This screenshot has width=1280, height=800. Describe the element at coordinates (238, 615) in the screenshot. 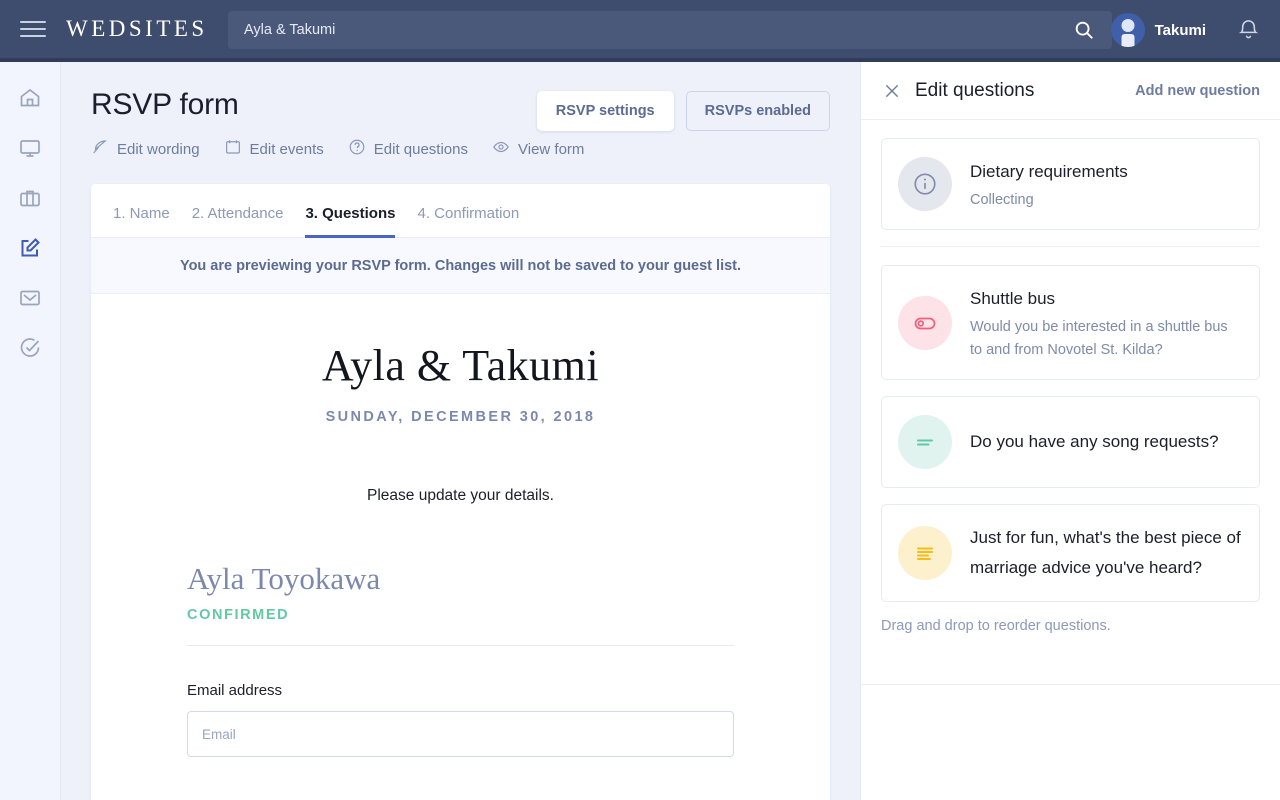

I see `status-badge: CONFIRMED` at that location.